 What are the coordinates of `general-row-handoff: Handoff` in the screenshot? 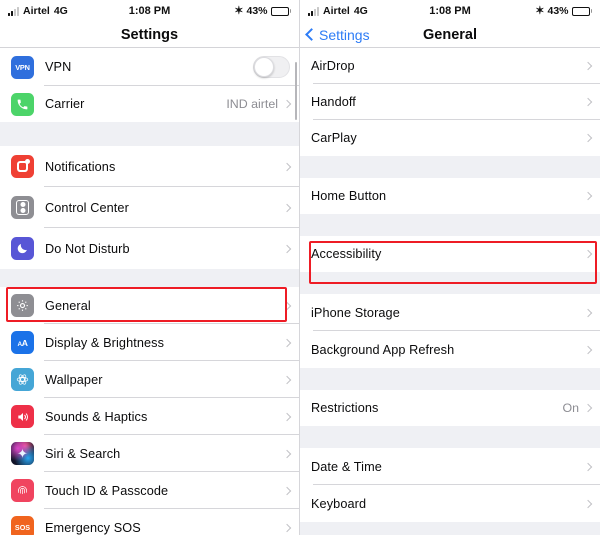 It's located at (450, 102).